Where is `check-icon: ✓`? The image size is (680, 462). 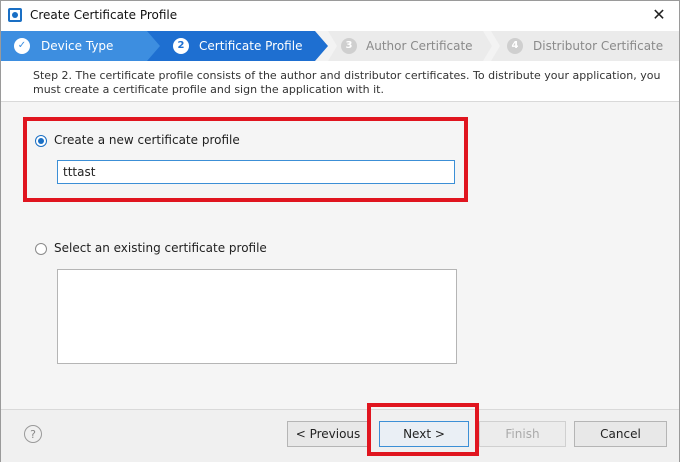
check-icon: ✓ is located at coordinates (22, 46).